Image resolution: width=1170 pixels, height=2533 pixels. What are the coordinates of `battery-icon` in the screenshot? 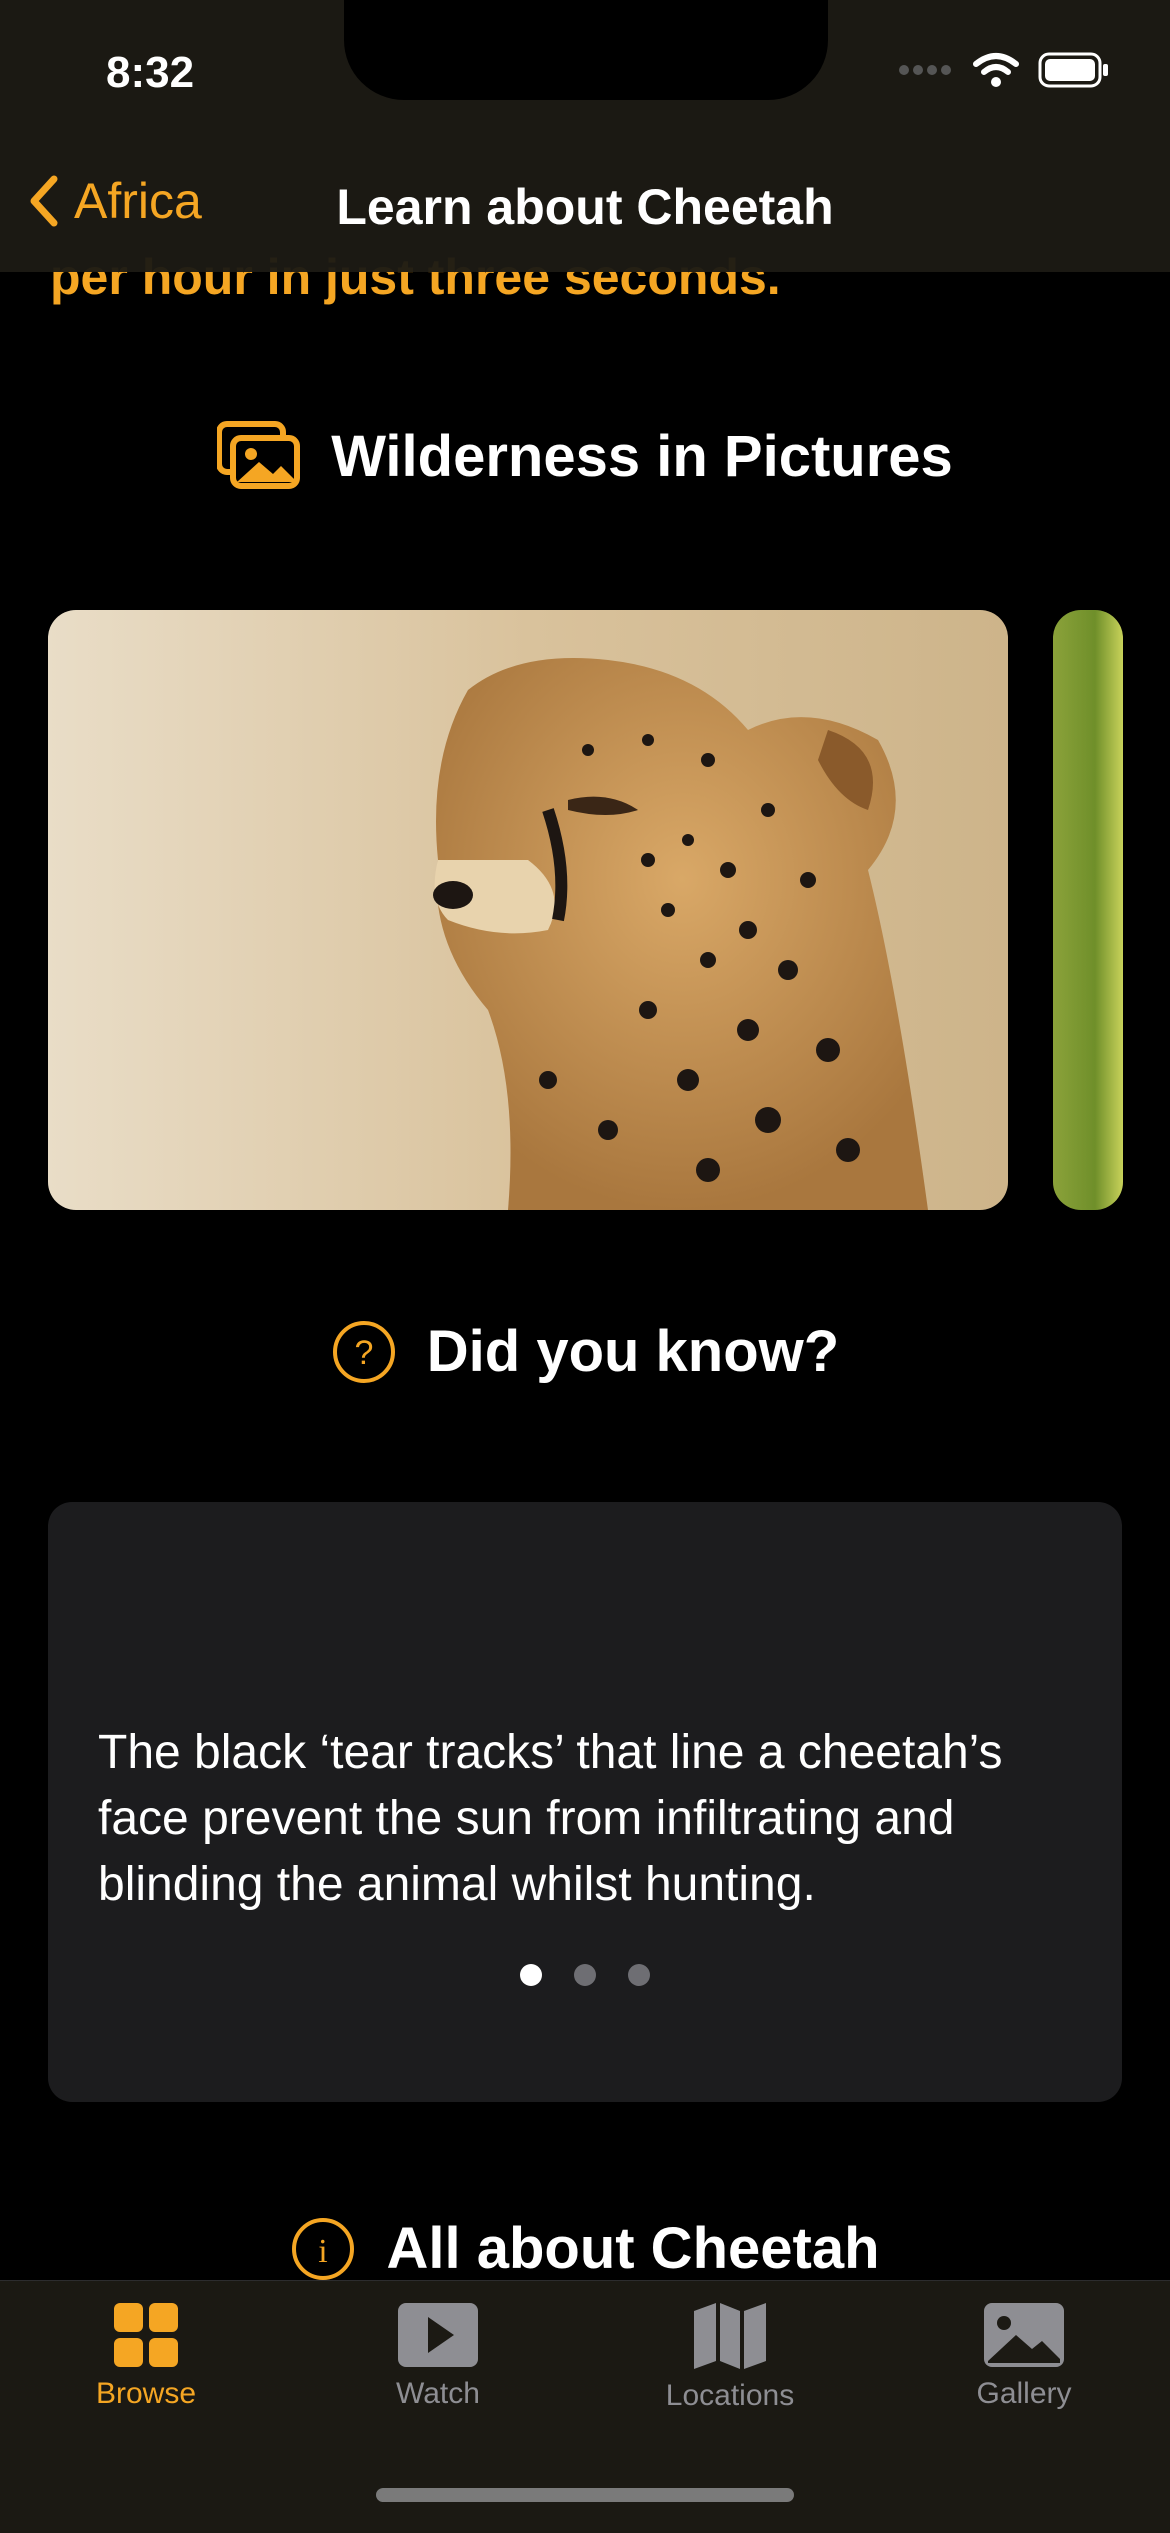 It's located at (1073, 70).